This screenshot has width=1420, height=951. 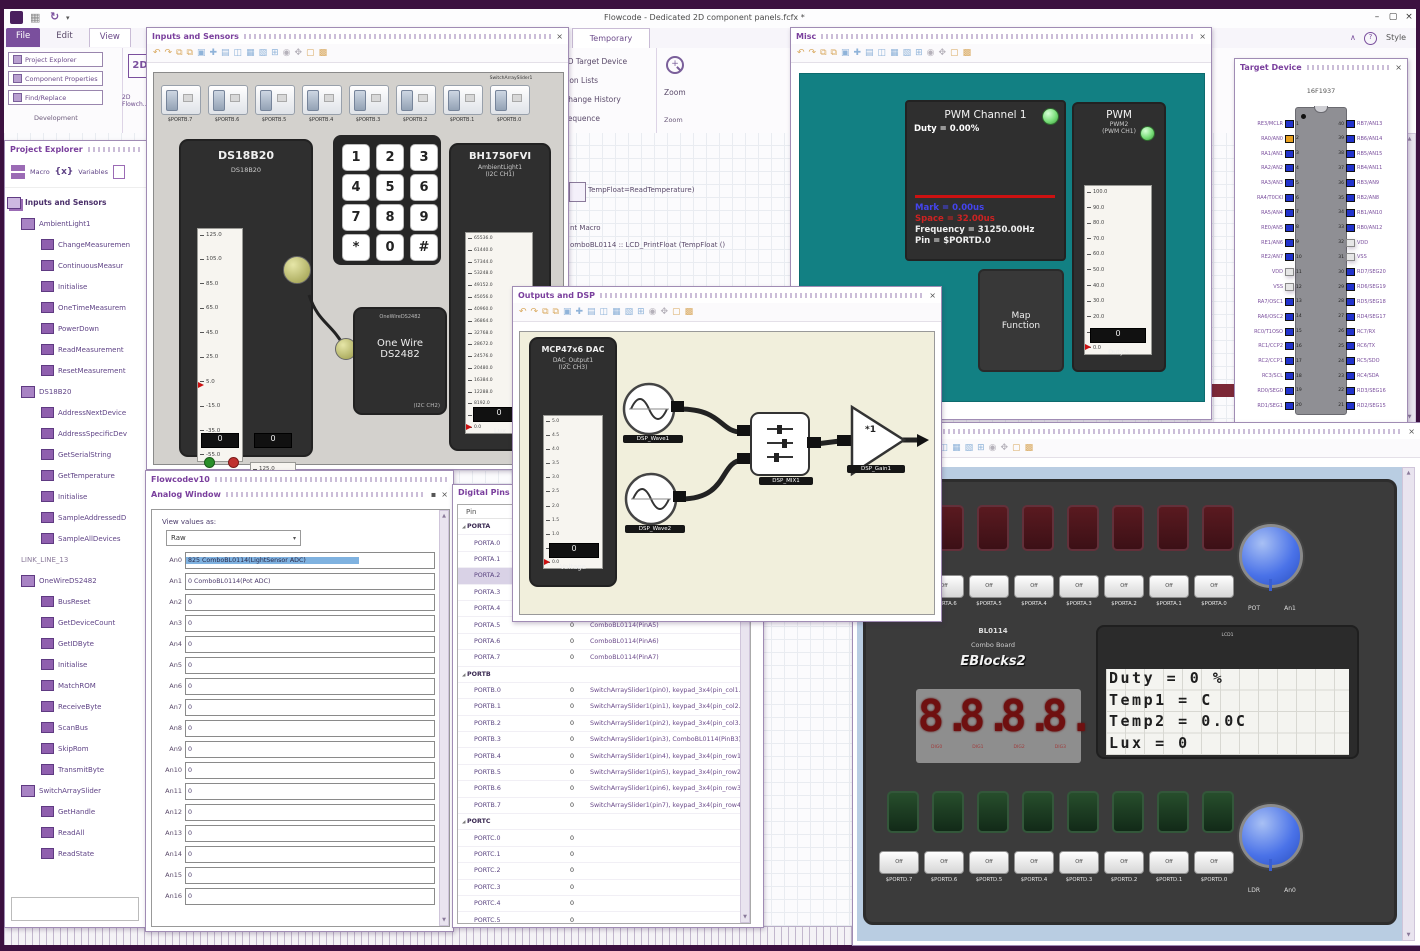 What do you see at coordinates (1321, 67) in the screenshot?
I see `target-device-titlebar: Target Device ×` at bounding box center [1321, 67].